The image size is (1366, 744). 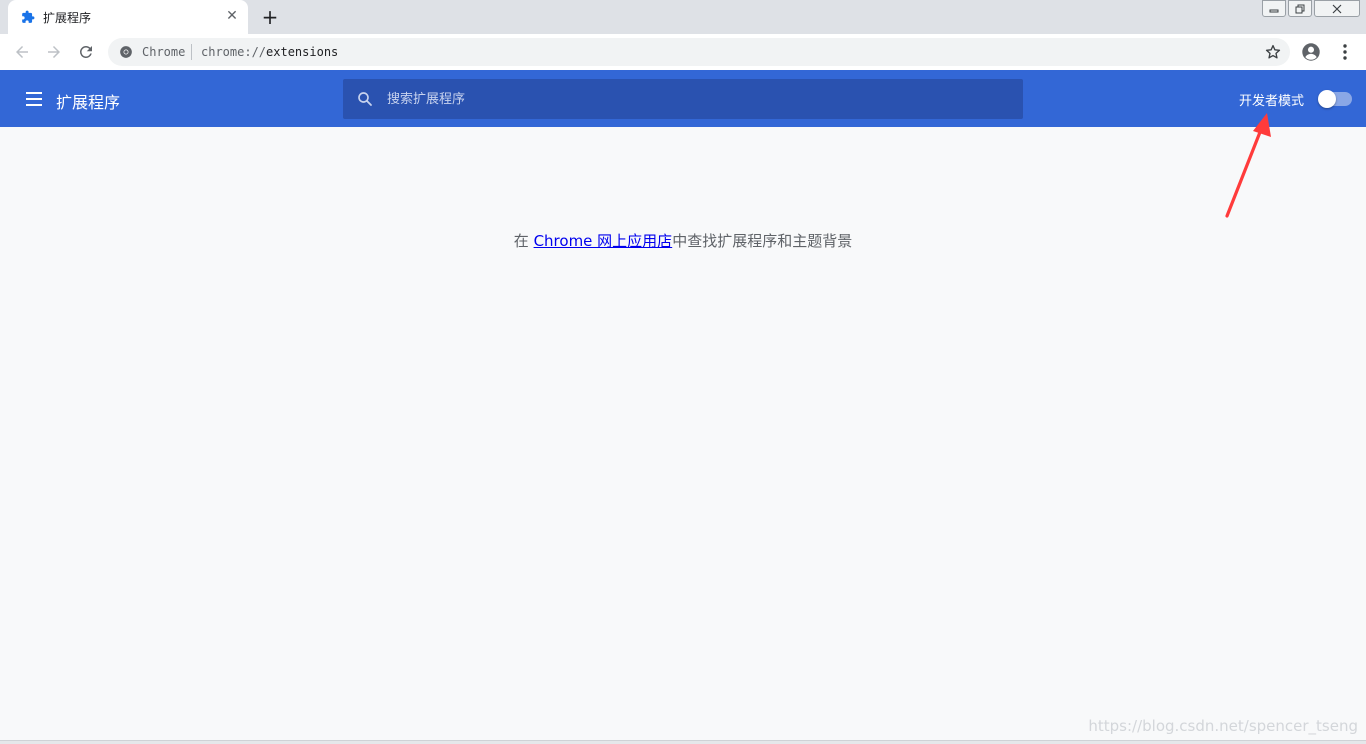 What do you see at coordinates (302, 52) in the screenshot?
I see `url-path: extensions` at bounding box center [302, 52].